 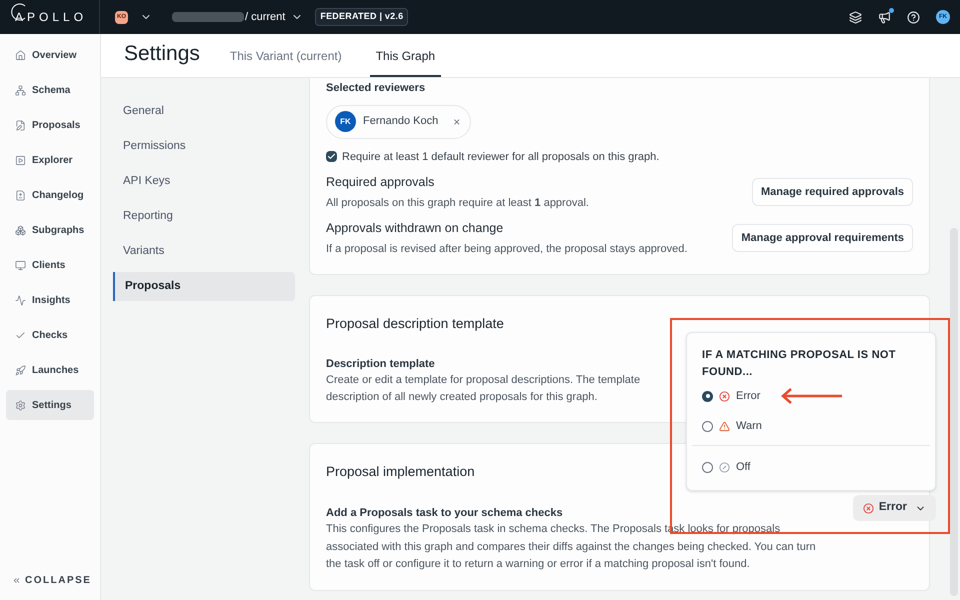 I want to click on settings-nav-item: Permissions, so click(x=204, y=146).